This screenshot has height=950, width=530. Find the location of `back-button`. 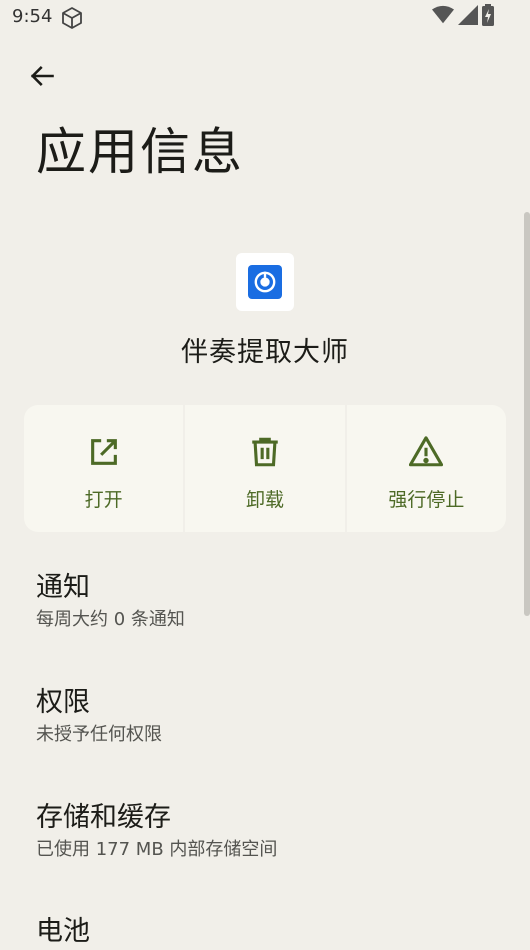

back-button is located at coordinates (42, 78).